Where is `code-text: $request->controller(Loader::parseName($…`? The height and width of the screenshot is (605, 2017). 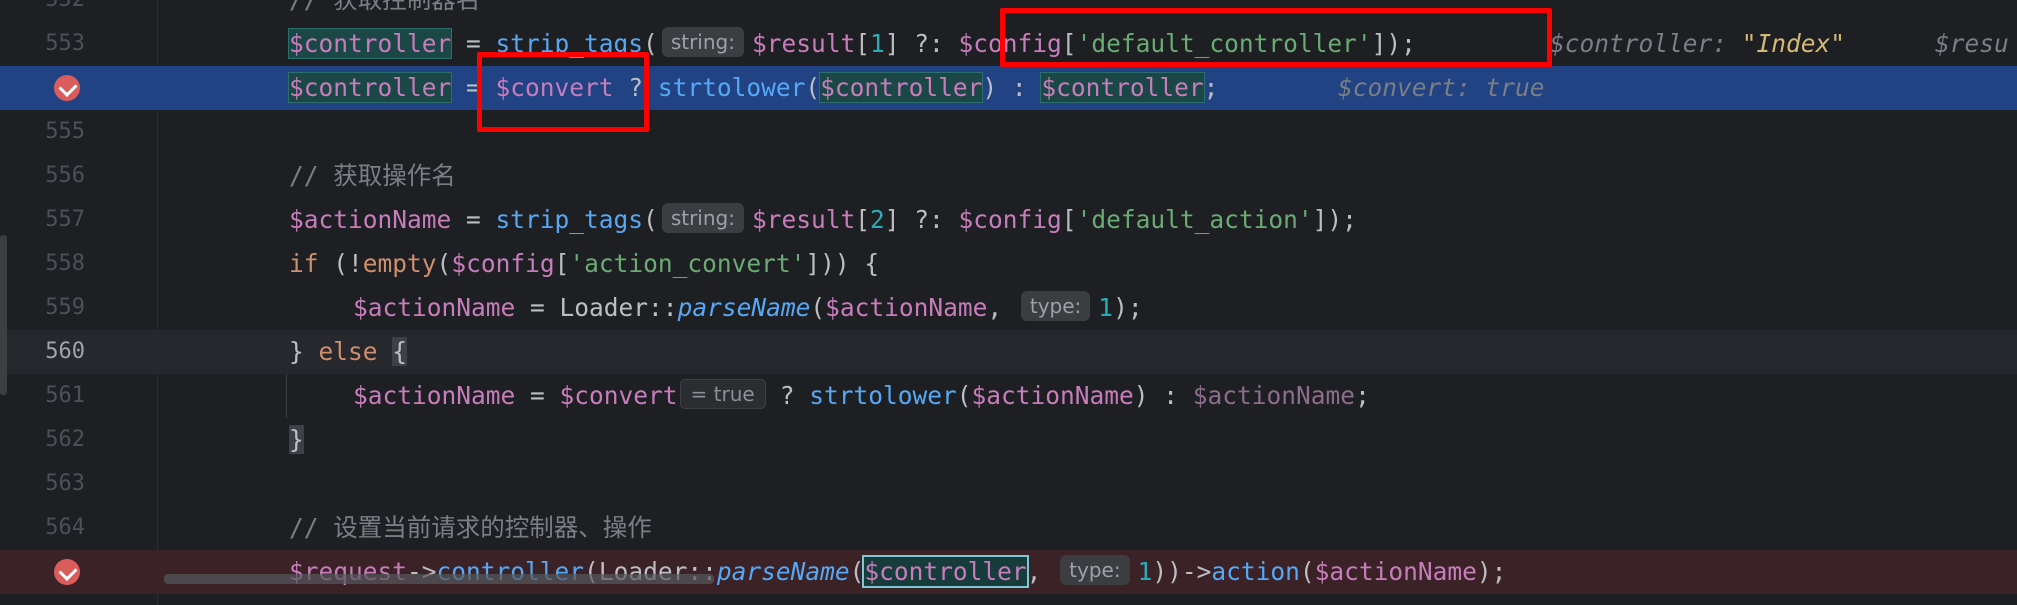 code-text: $request->controller(Loader::parseName($… is located at coordinates (898, 571).